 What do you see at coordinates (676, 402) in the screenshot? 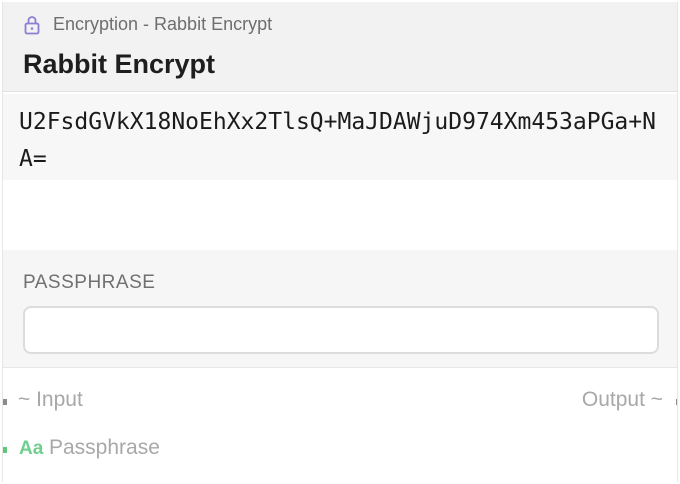
I see `output-port-handle` at bounding box center [676, 402].